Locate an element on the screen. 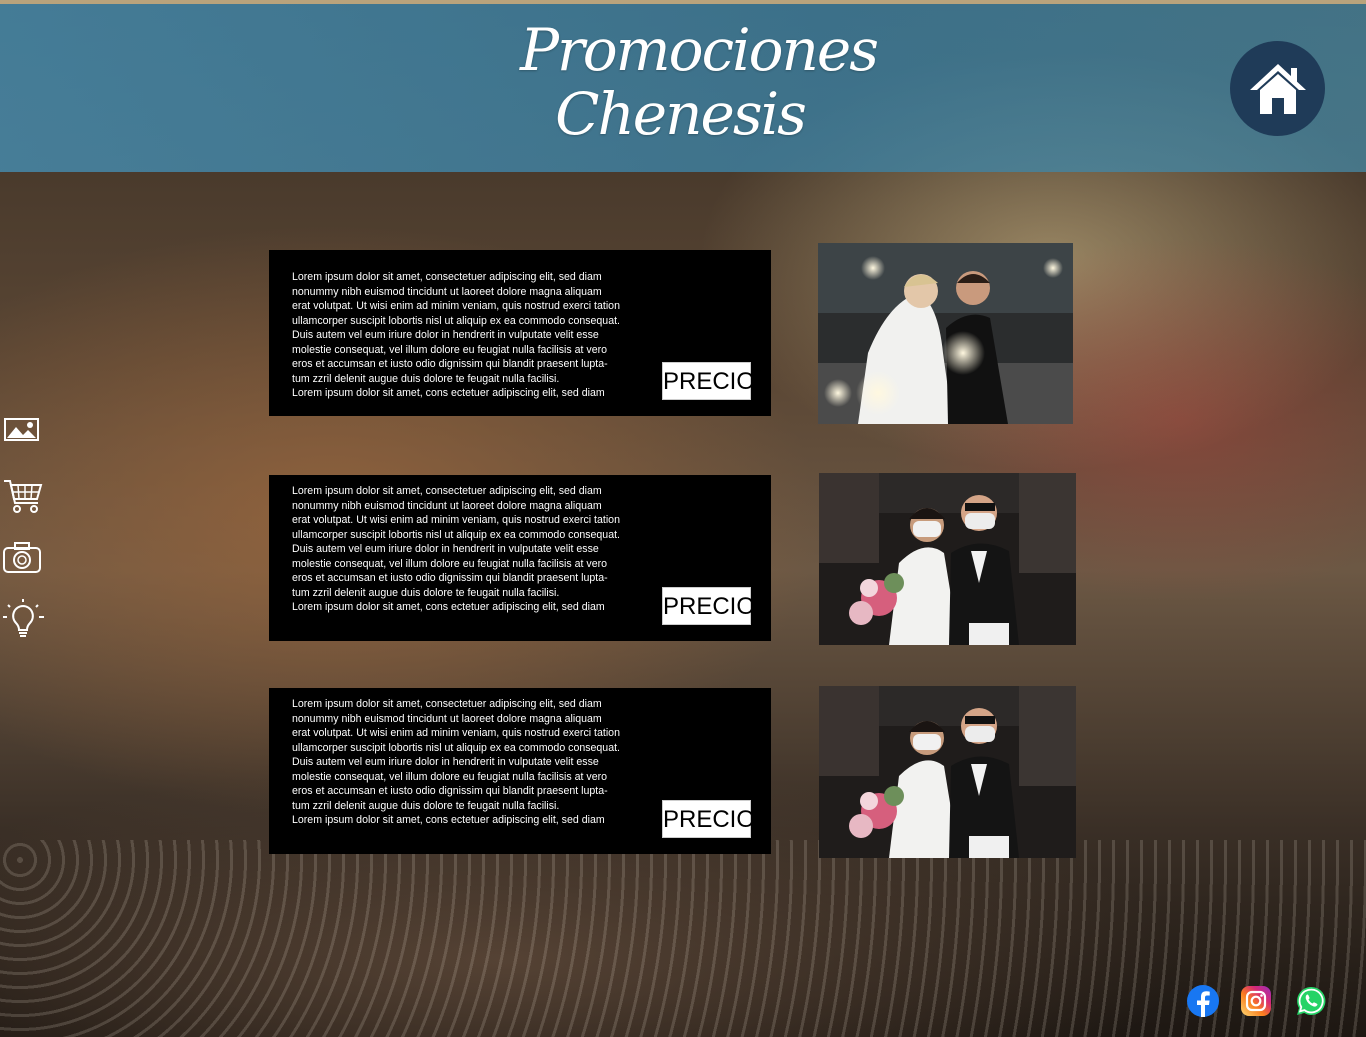  camera-icon is located at coordinates (22, 557).